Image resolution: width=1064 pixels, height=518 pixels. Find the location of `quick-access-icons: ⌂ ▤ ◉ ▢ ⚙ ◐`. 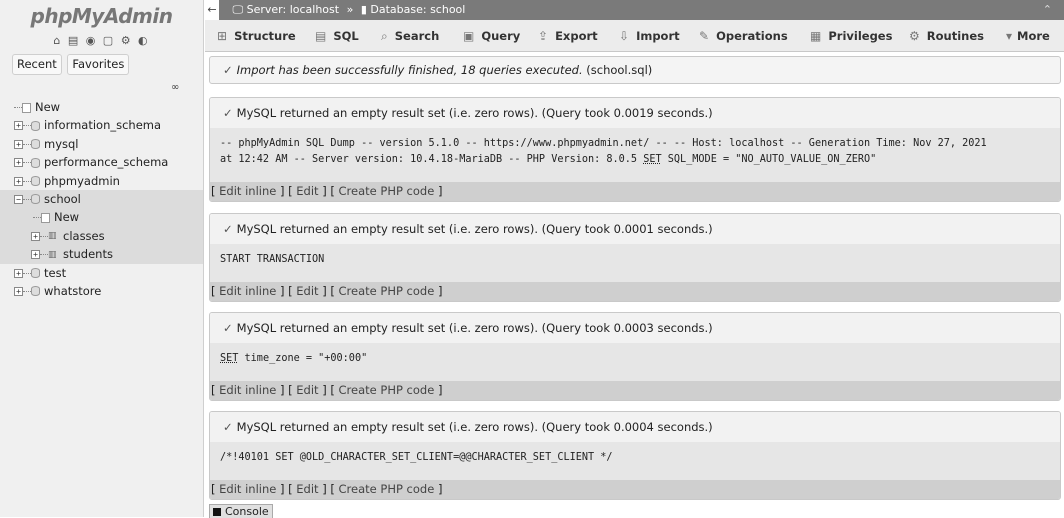

quick-access-icons: ⌂ ▤ ◉ ▢ ⚙ ◐ is located at coordinates (101, 44).